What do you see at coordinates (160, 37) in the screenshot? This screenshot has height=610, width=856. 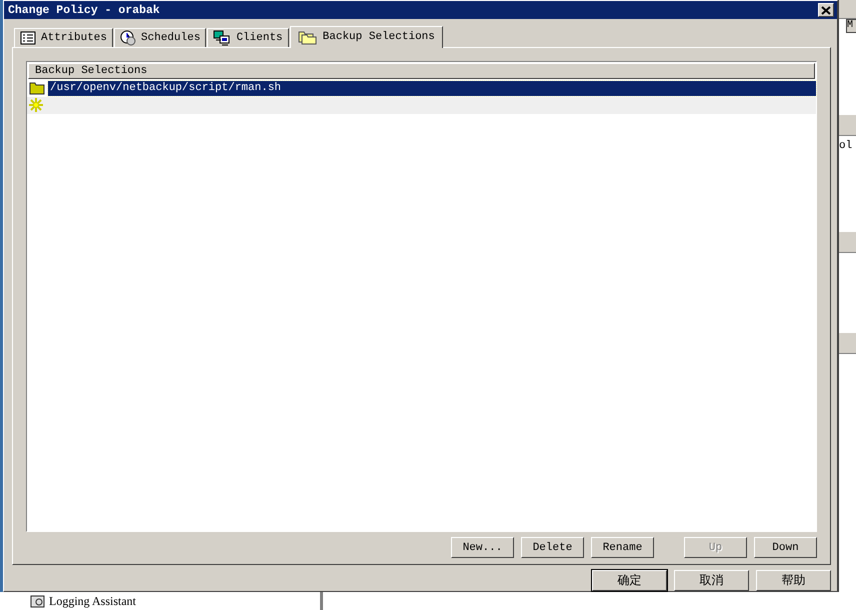 I see `tab: Schedules` at bounding box center [160, 37].